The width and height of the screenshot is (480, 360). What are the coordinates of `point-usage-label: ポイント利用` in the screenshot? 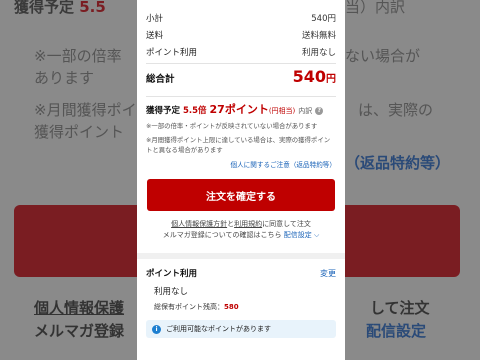 It's located at (172, 52).